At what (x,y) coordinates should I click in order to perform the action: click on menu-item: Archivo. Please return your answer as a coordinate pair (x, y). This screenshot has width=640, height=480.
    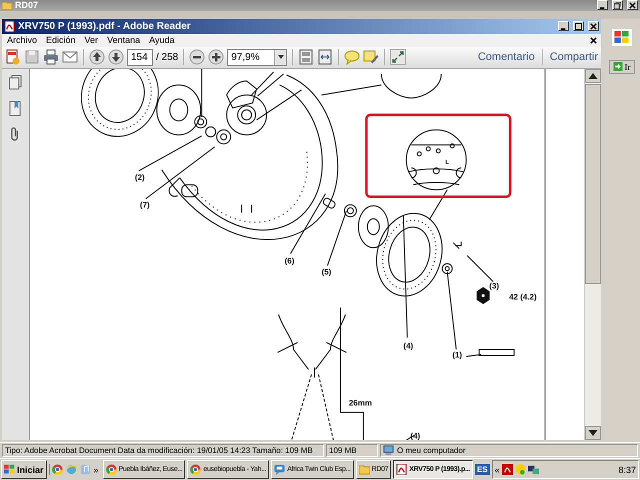
    Looking at the image, I should click on (22, 40).